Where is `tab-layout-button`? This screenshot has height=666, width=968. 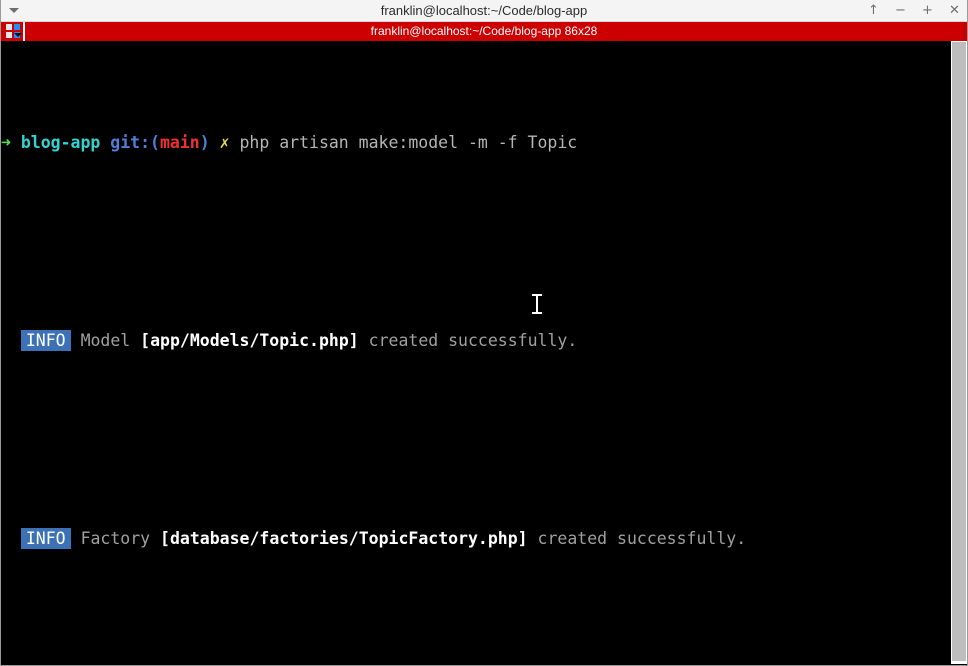
tab-layout-button is located at coordinates (13, 31).